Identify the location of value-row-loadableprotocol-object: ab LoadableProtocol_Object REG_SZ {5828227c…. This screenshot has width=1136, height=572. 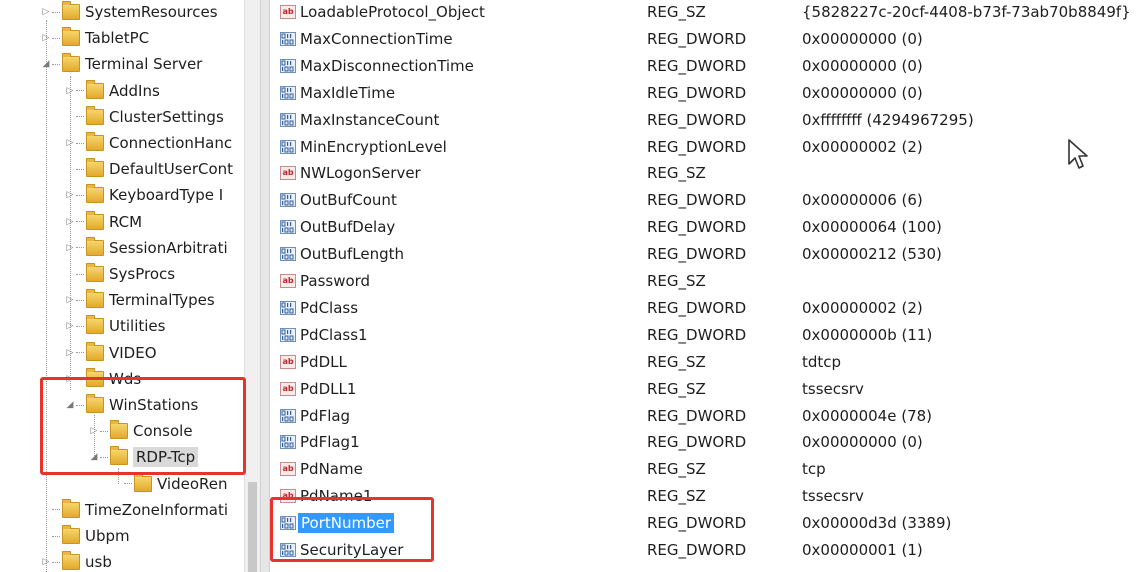
(704, 12).